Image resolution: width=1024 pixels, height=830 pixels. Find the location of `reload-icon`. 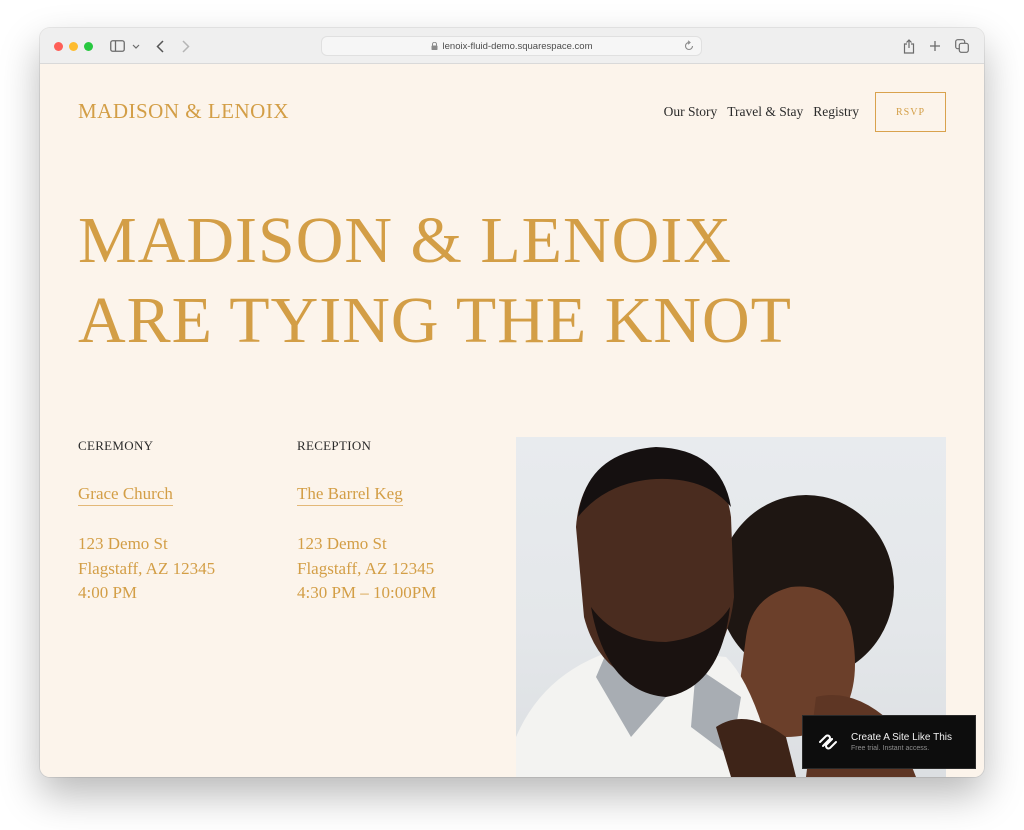

reload-icon is located at coordinates (689, 46).